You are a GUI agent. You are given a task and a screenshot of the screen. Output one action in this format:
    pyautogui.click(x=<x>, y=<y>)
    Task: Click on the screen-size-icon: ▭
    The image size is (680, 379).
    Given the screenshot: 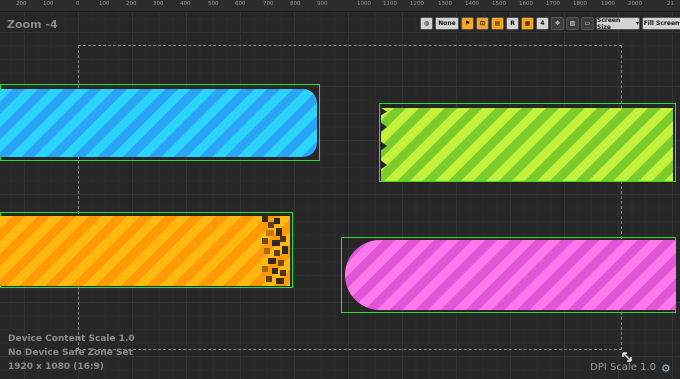 What is the action you would take?
    pyautogui.click(x=587, y=23)
    